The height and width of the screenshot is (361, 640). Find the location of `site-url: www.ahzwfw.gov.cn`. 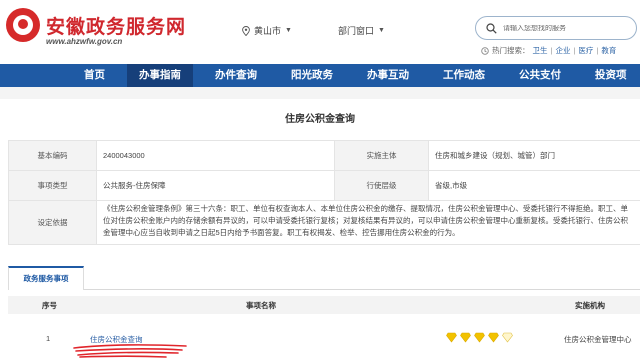

site-url: www.ahzwfw.gov.cn is located at coordinates (84, 41).